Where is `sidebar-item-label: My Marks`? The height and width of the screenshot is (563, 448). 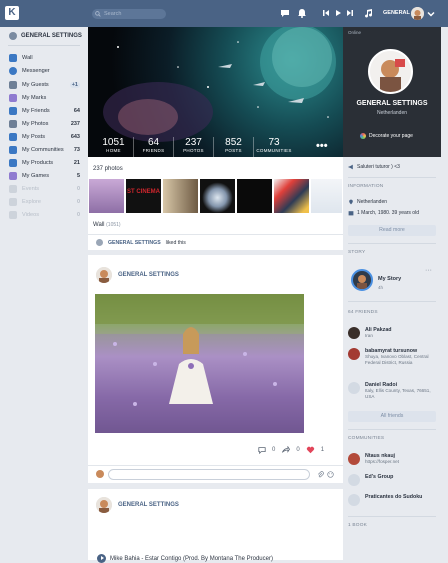 sidebar-item-label: My Marks is located at coordinates (34, 97).